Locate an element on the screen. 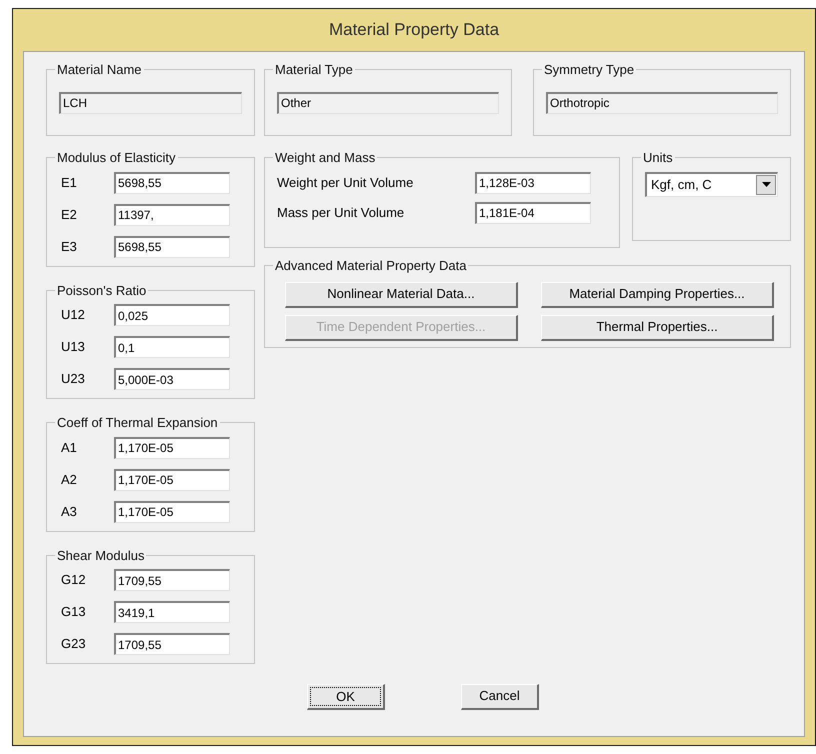  group-title: Modulus of Elasticity is located at coordinates (116, 158).